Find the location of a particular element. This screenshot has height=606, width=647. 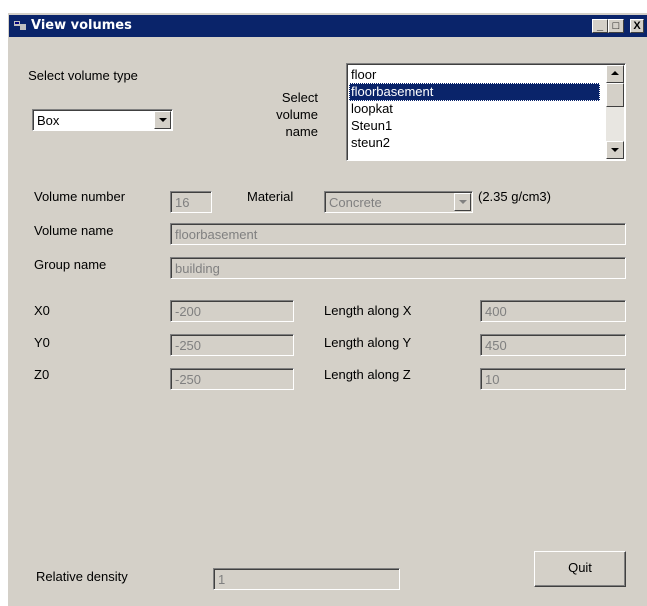

volume-type-dropdown-button is located at coordinates (162, 120).